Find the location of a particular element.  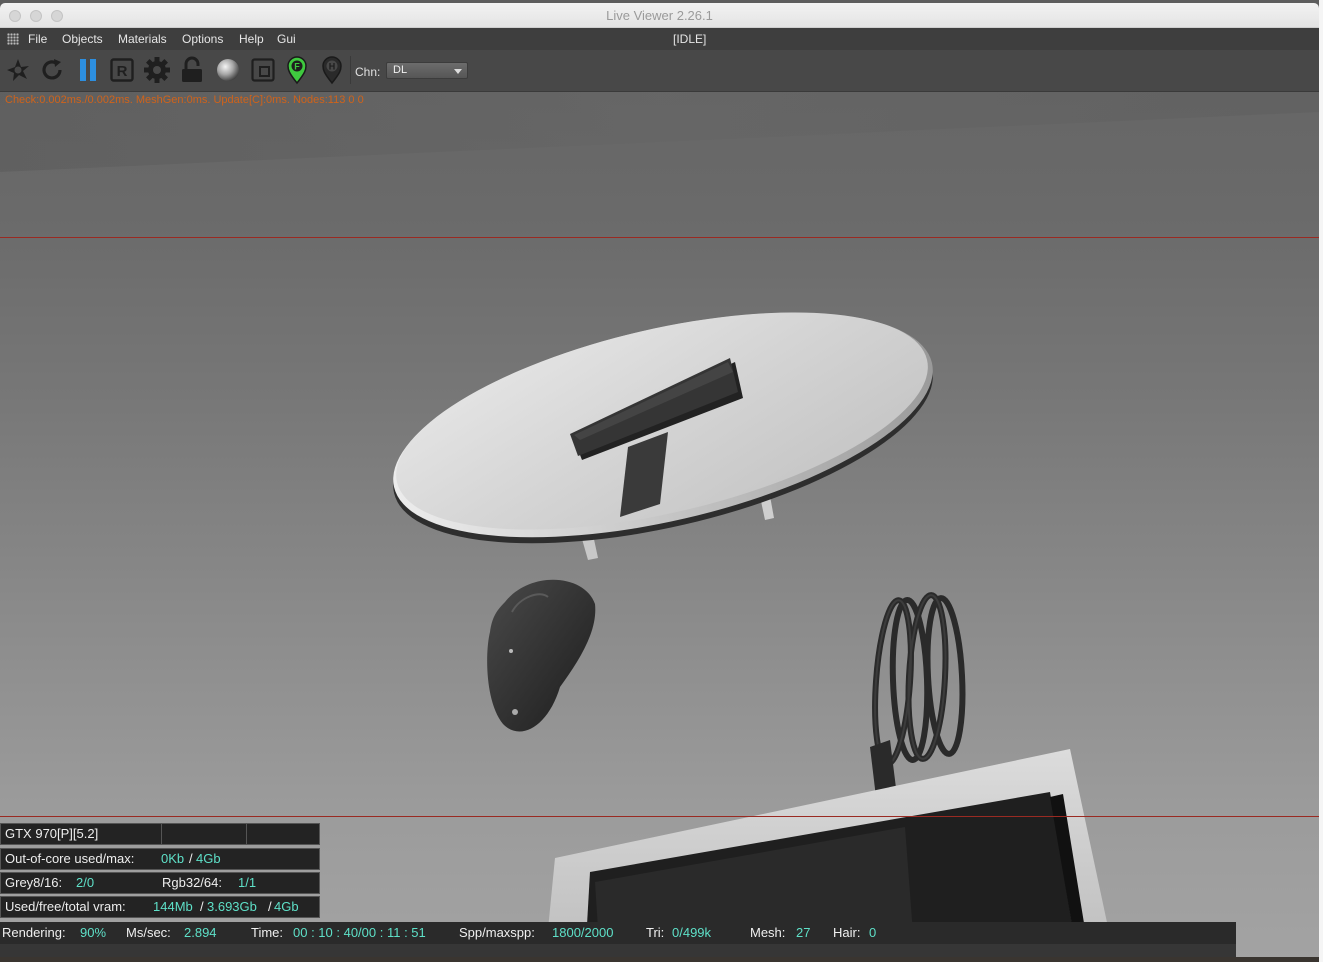

region-top-line is located at coordinates (659, 237).